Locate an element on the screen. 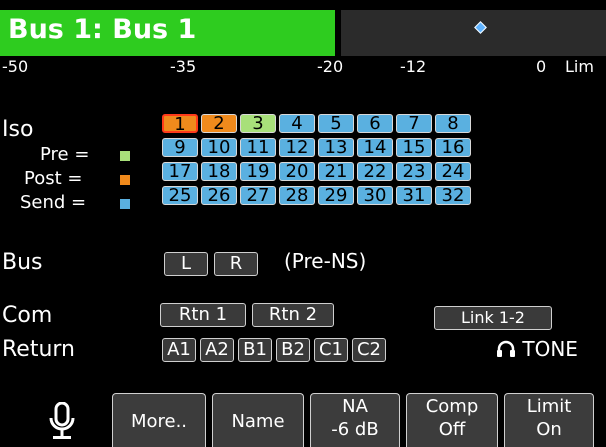 The width and height of the screenshot is (606, 447). iso-channel-button: 16 is located at coordinates (453, 147).